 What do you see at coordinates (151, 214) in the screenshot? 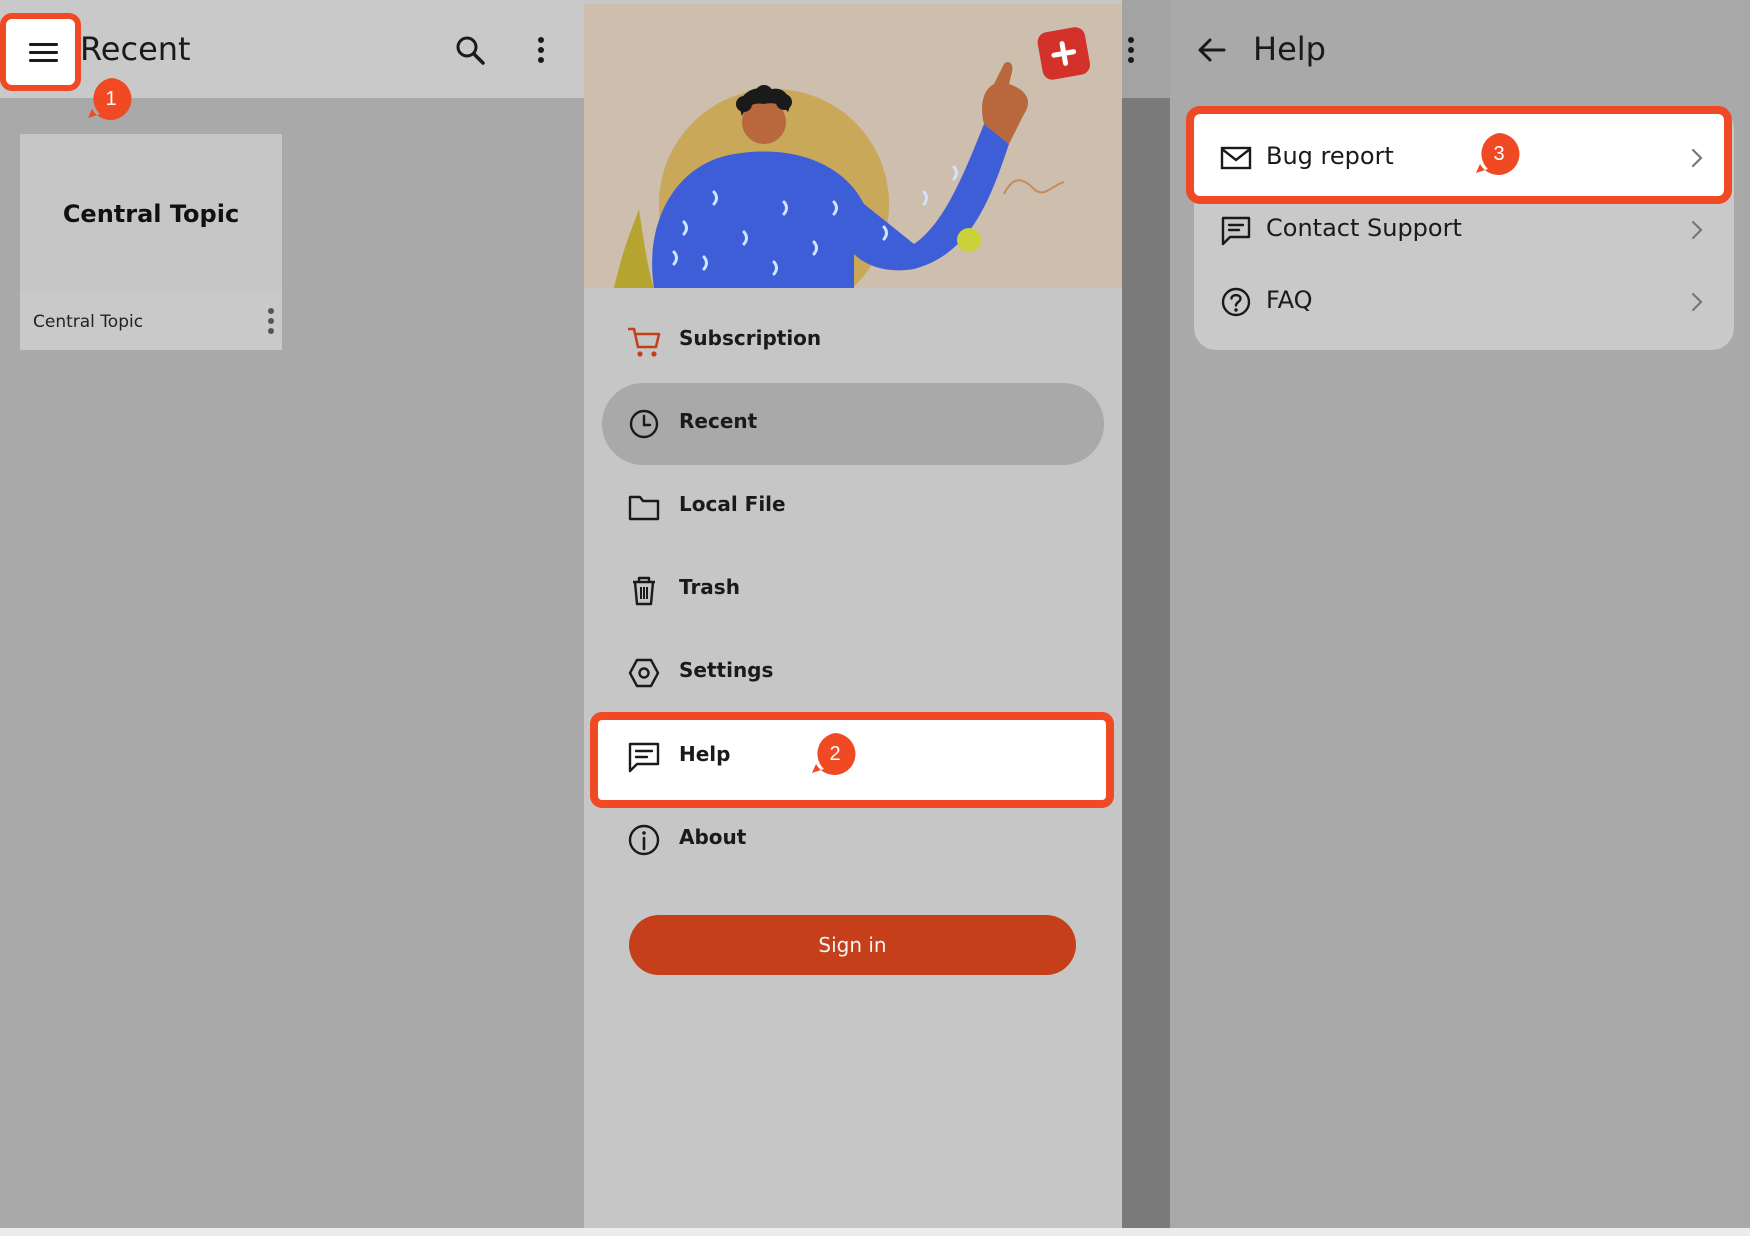
I see `card-thumbnail-title: Central Topic` at bounding box center [151, 214].